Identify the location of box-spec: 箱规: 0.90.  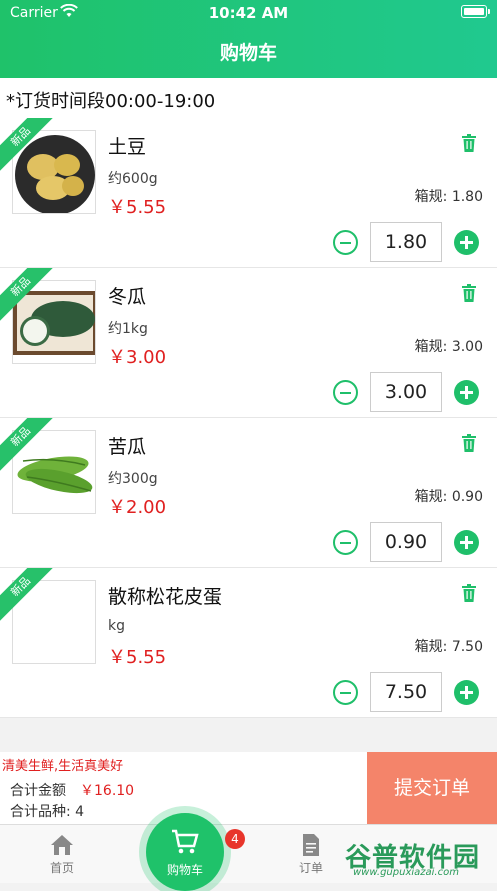
(448, 497).